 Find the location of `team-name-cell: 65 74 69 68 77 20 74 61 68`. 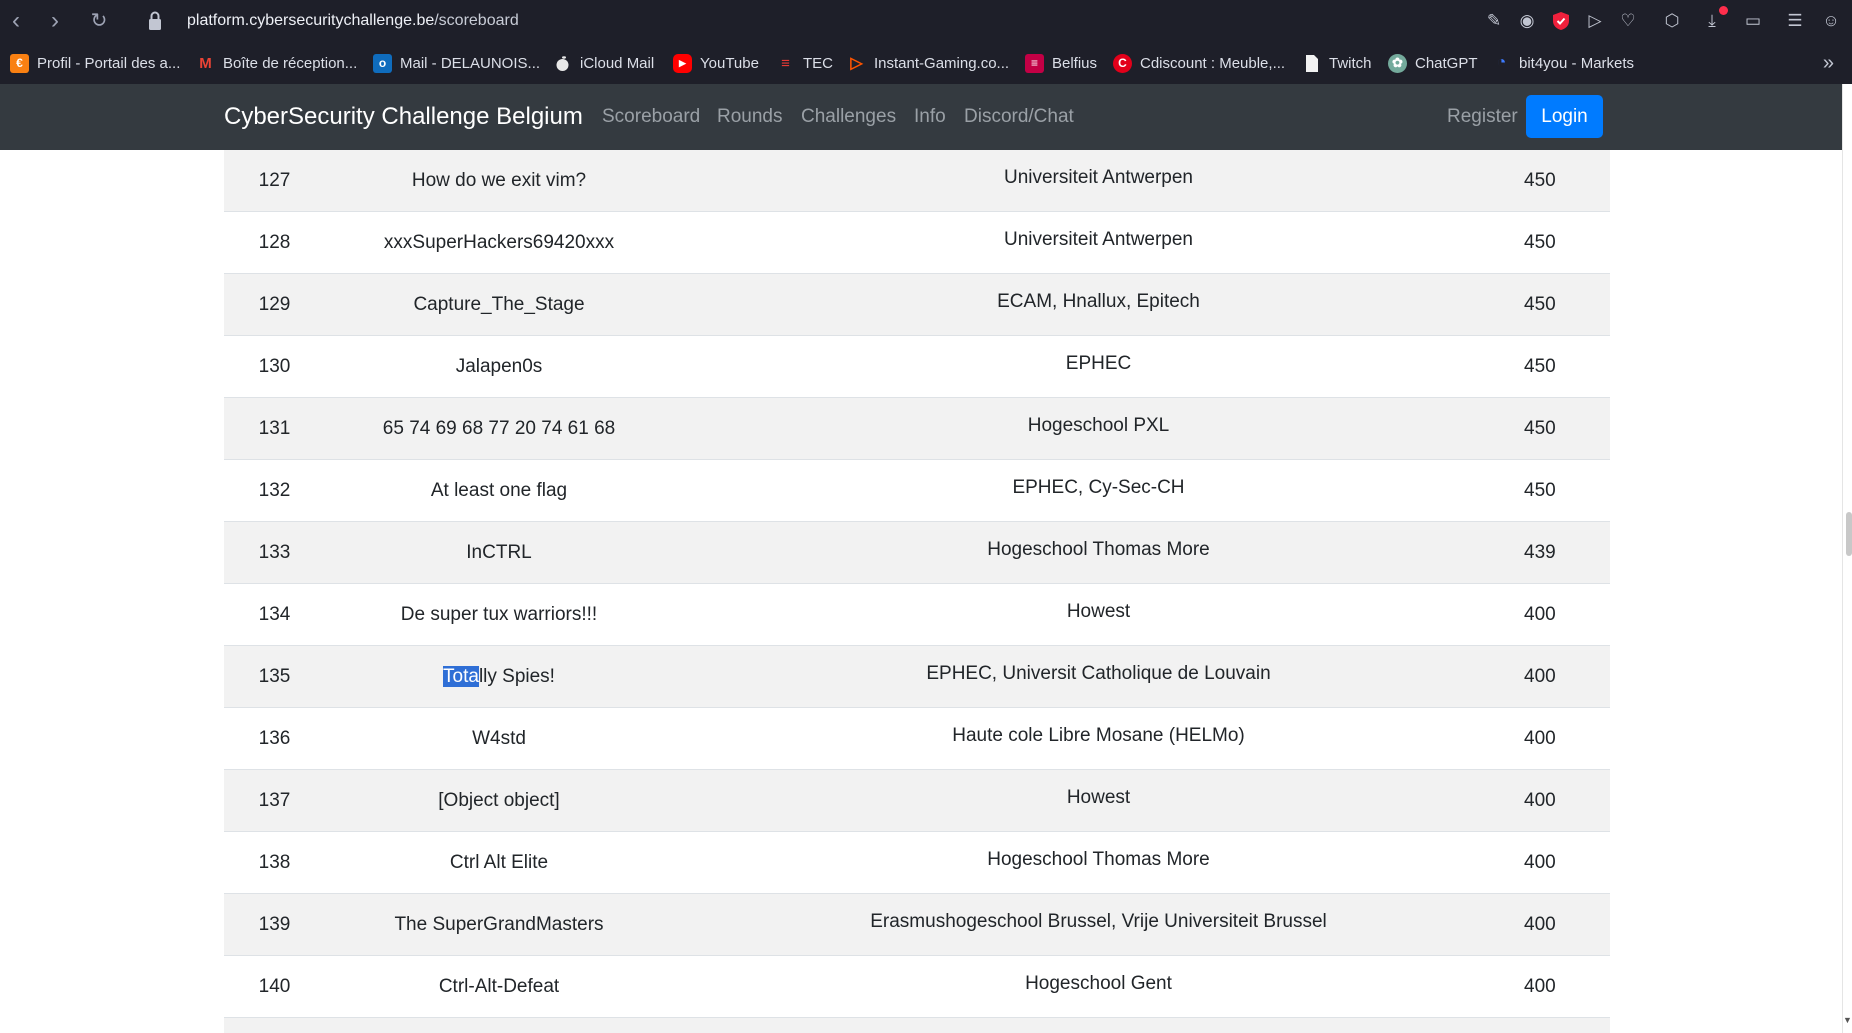

team-name-cell: 65 74 69 68 77 20 74 61 68 is located at coordinates (499, 428).